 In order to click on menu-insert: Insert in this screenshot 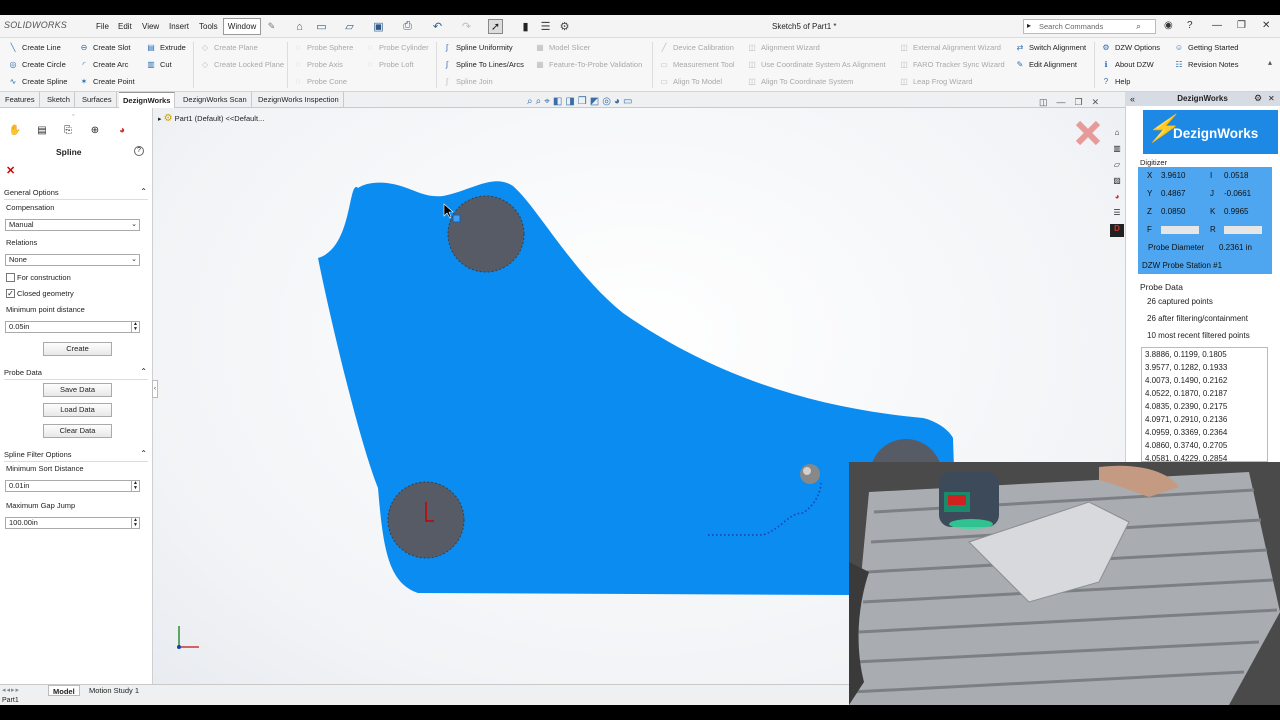, I will do `click(179, 26)`.